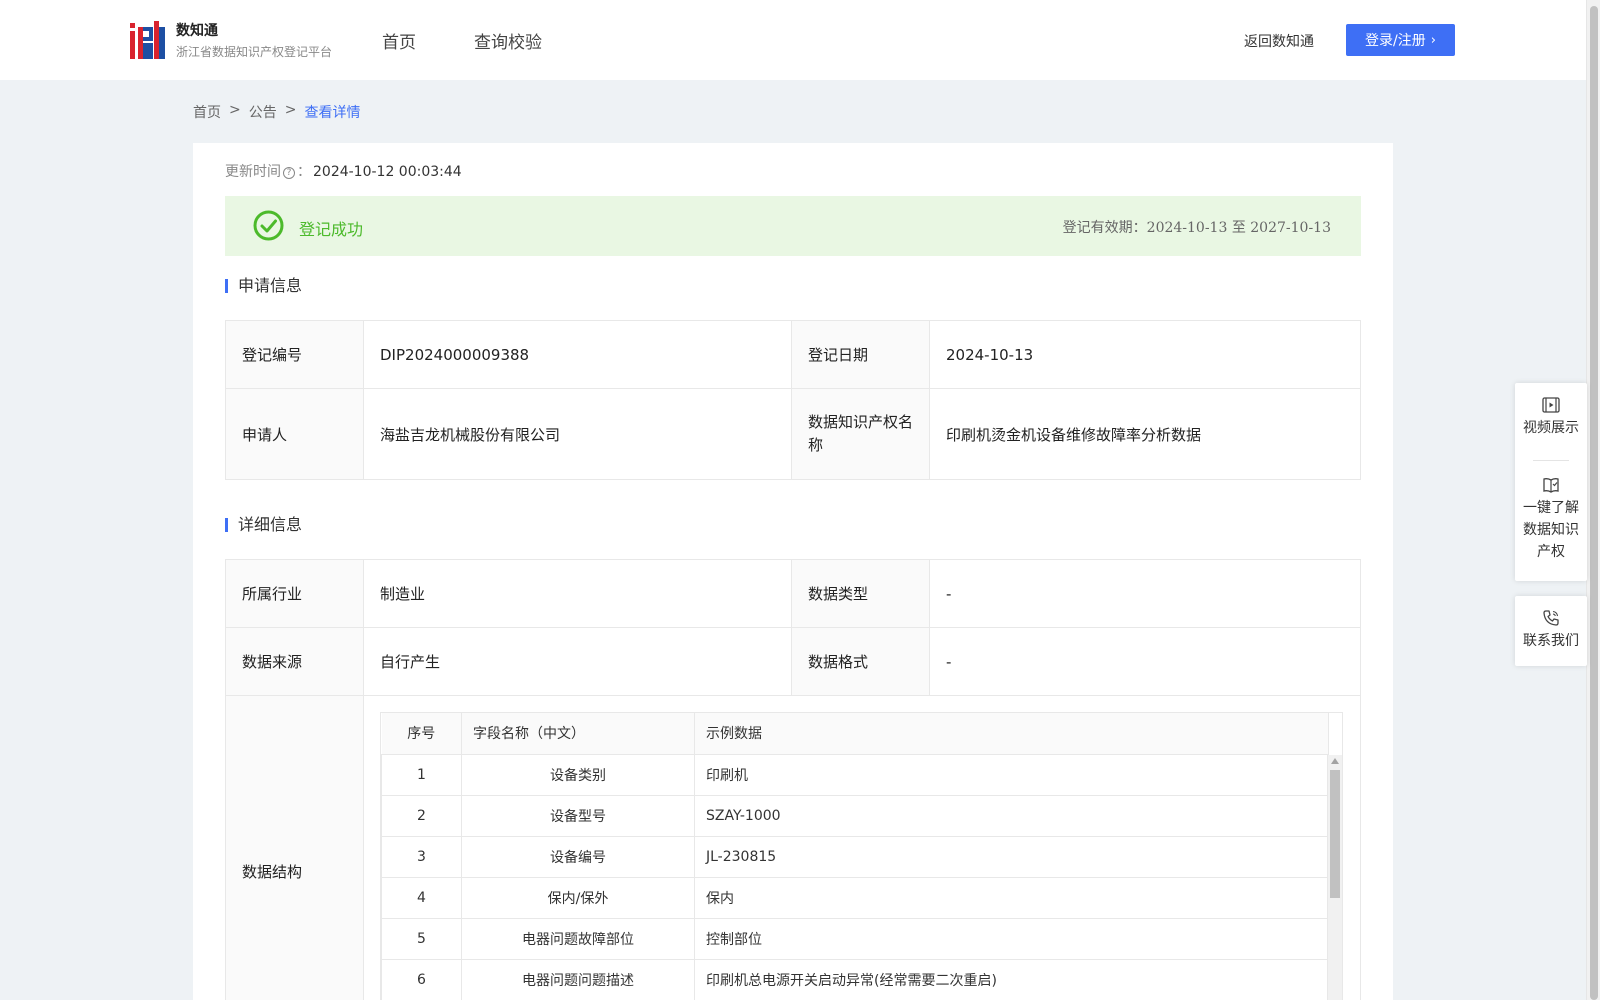 Image resolution: width=1600 pixels, height=1000 pixels. Describe the element at coordinates (578, 774) in the screenshot. I see `row-field-name: 设备类别` at that location.